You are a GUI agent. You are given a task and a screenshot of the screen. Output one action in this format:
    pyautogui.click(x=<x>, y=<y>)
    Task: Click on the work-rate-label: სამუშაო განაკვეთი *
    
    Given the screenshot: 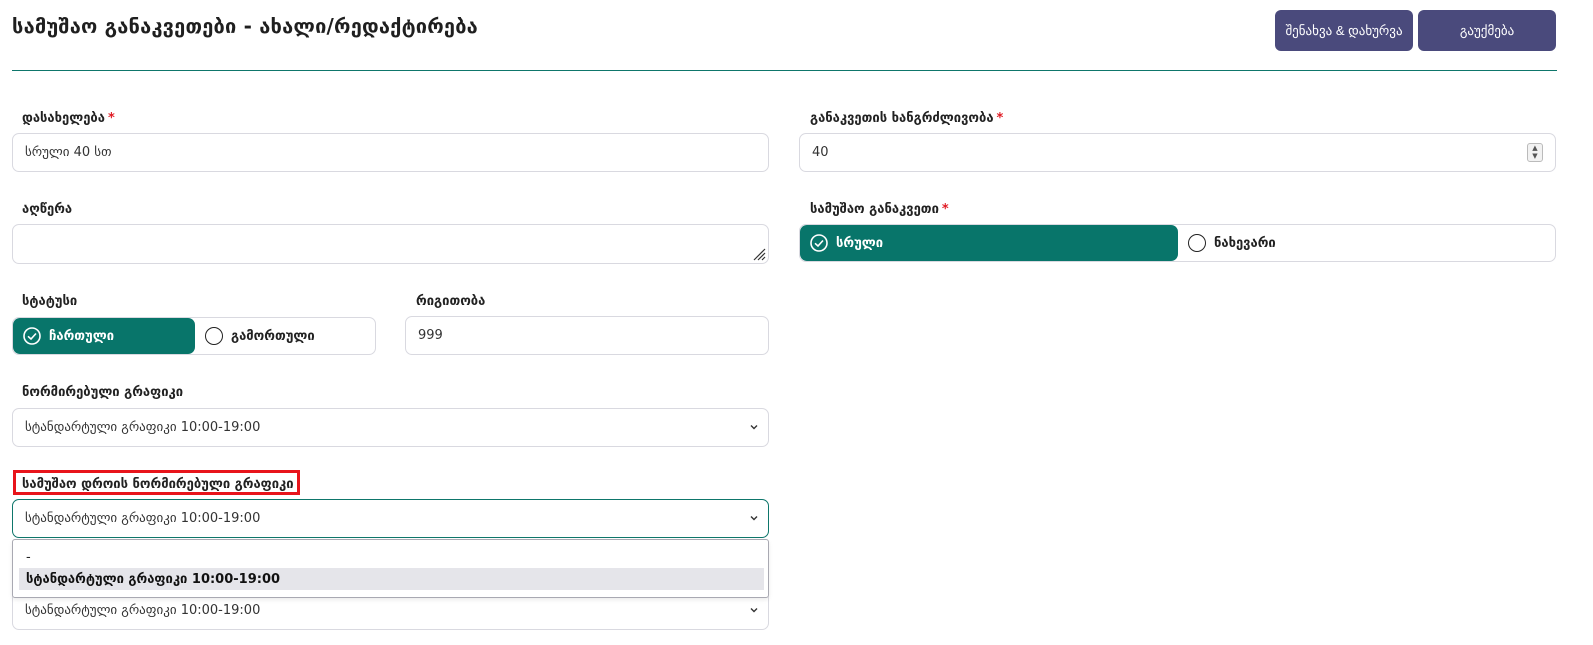 What is the action you would take?
    pyautogui.click(x=879, y=209)
    